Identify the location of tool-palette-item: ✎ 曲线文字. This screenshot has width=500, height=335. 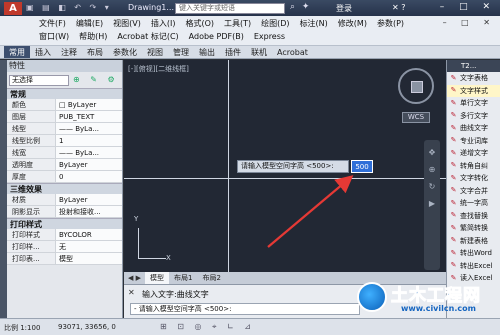
(473, 128).